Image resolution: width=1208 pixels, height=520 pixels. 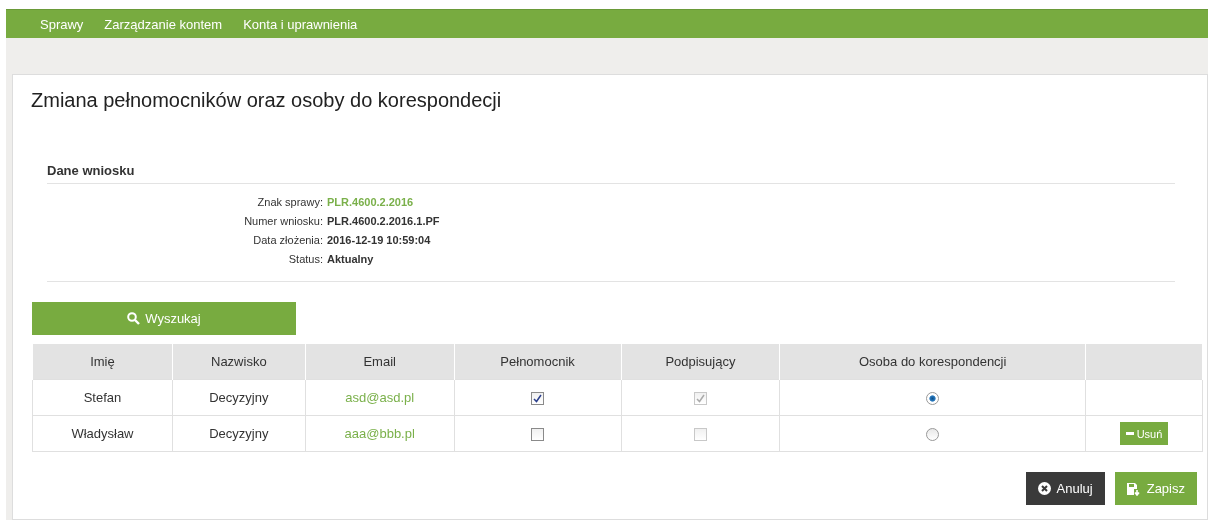 I want to click on field-label: Numer wniosku:, so click(x=283, y=221).